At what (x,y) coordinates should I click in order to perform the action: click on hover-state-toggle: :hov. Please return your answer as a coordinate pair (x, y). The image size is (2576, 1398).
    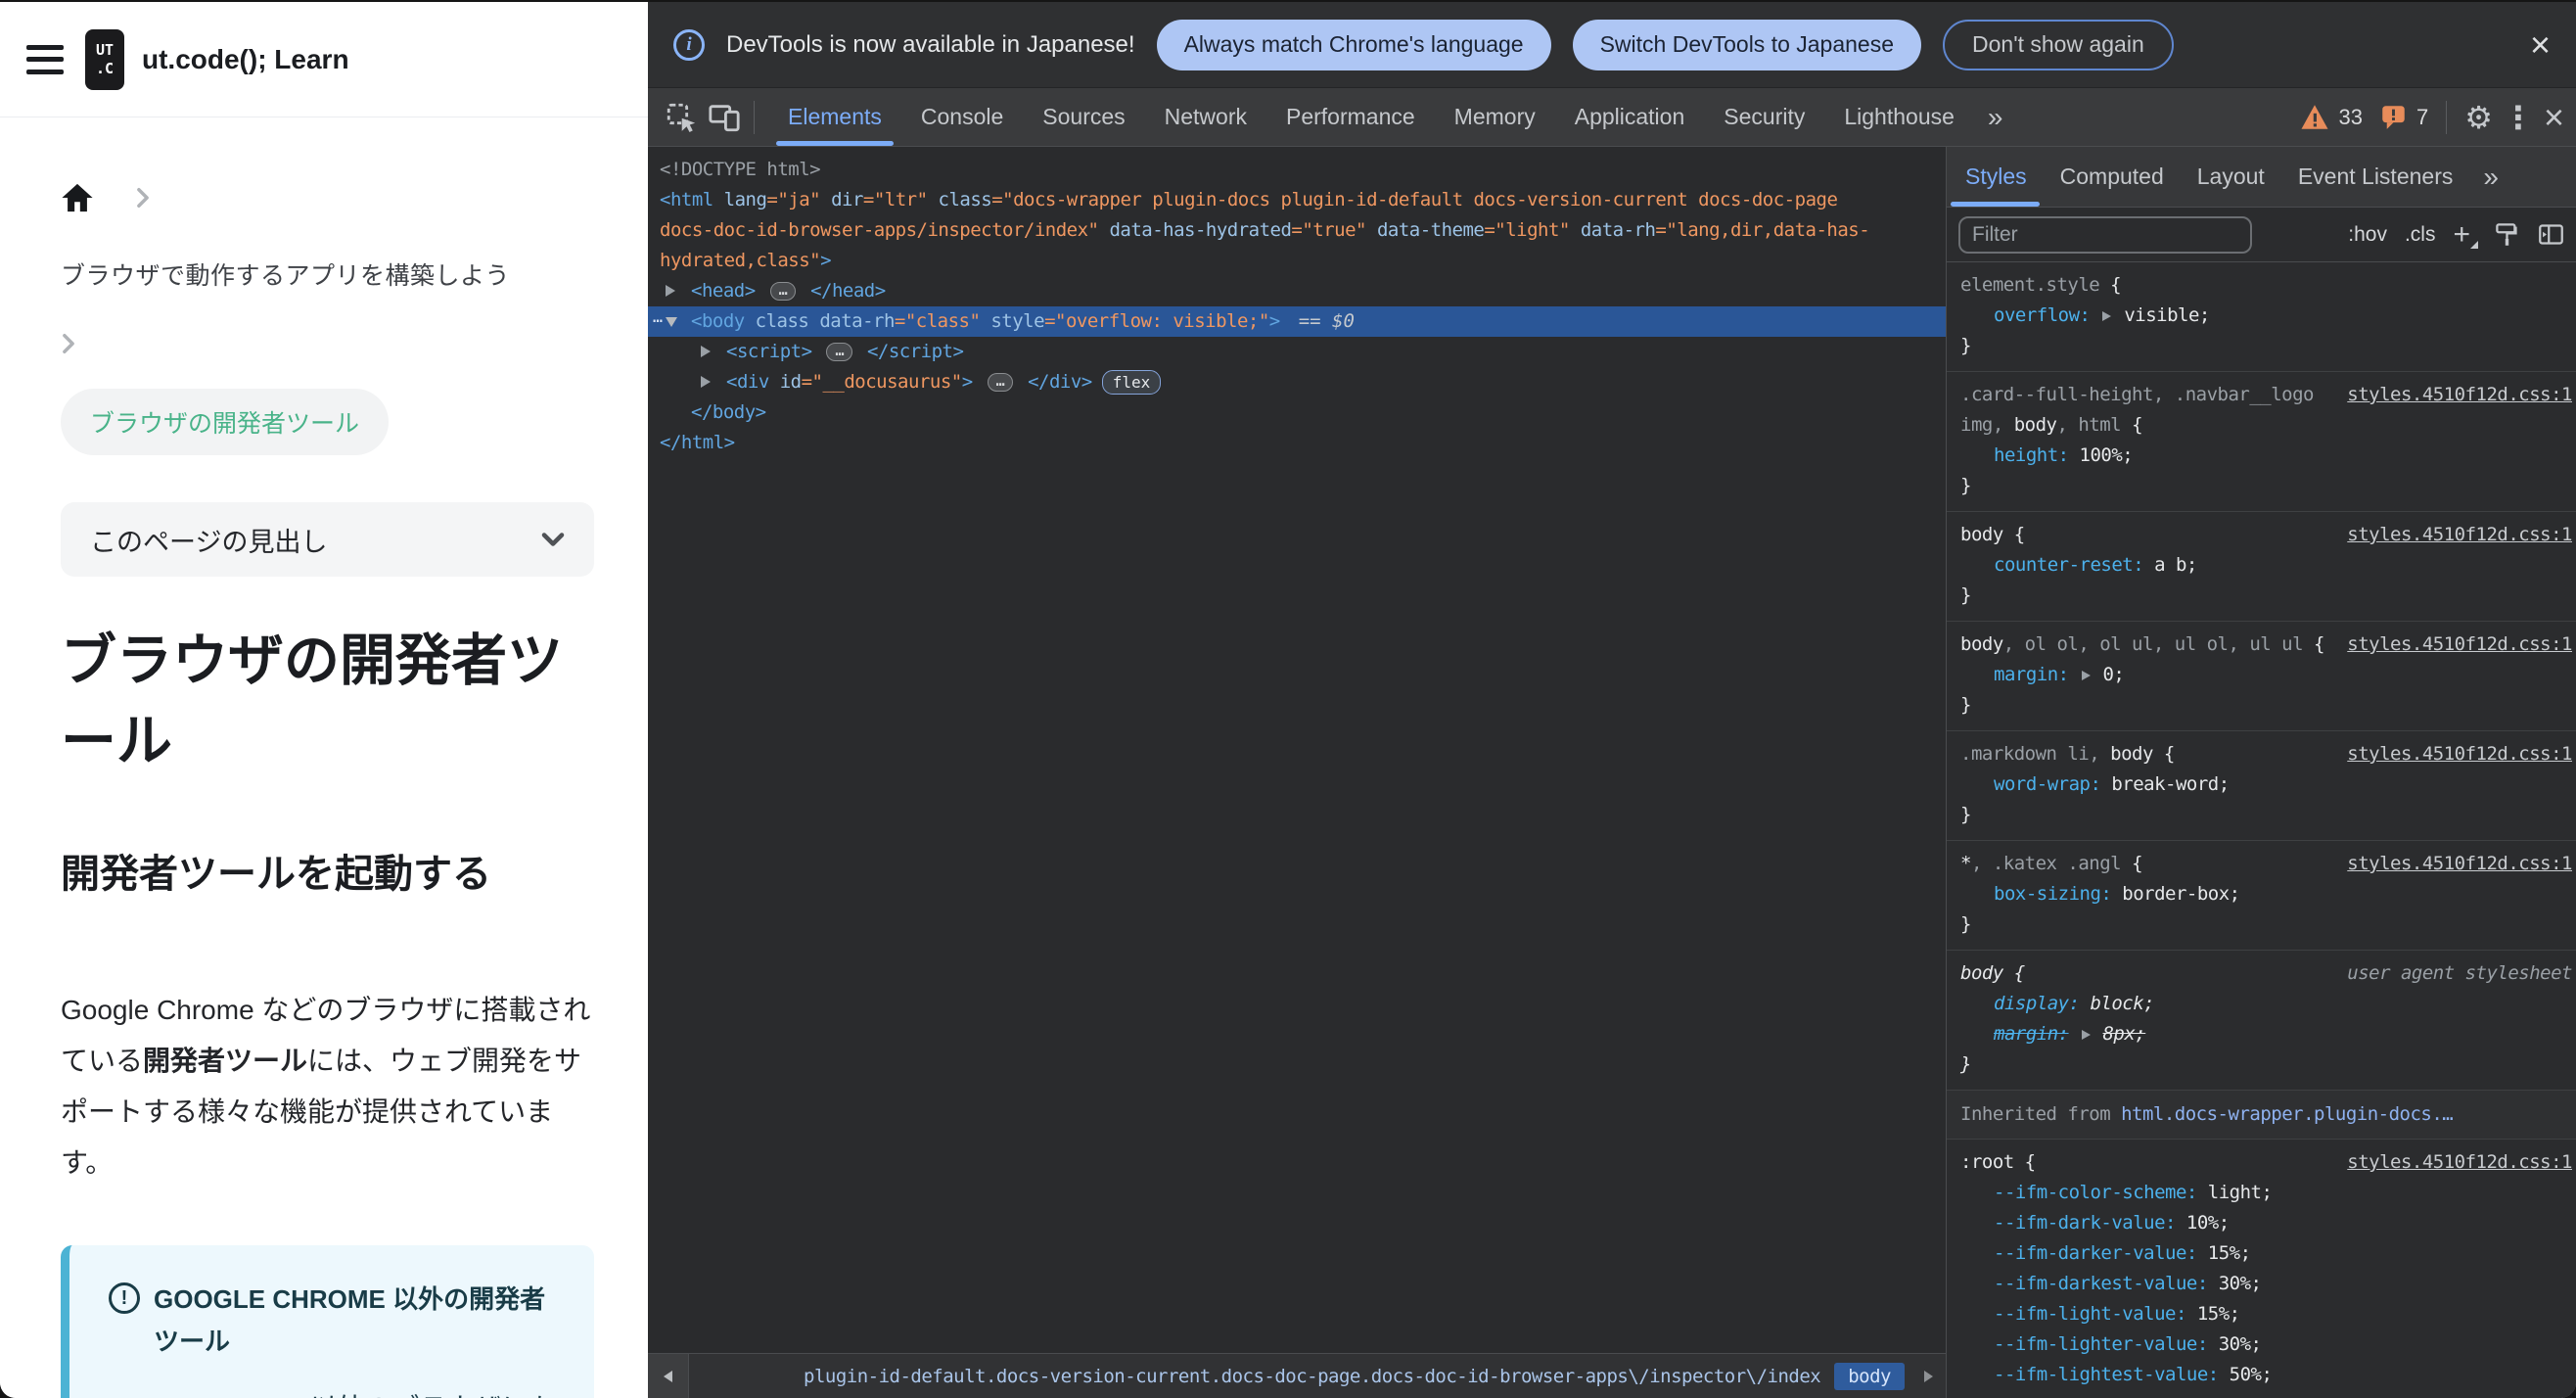
    Looking at the image, I should click on (2367, 235).